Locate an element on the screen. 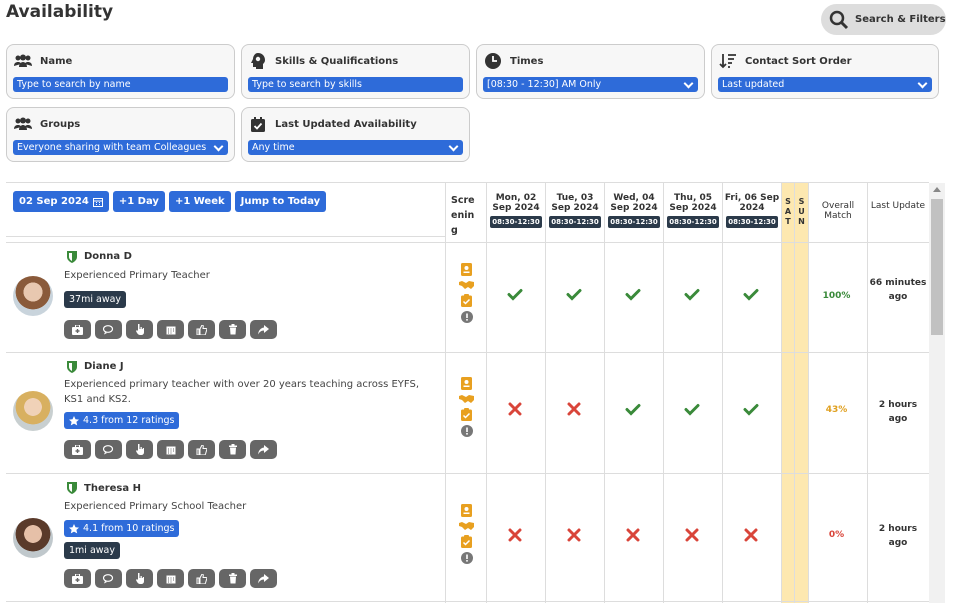 The height and width of the screenshot is (603, 953). contact-name: Donna D is located at coordinates (108, 256).